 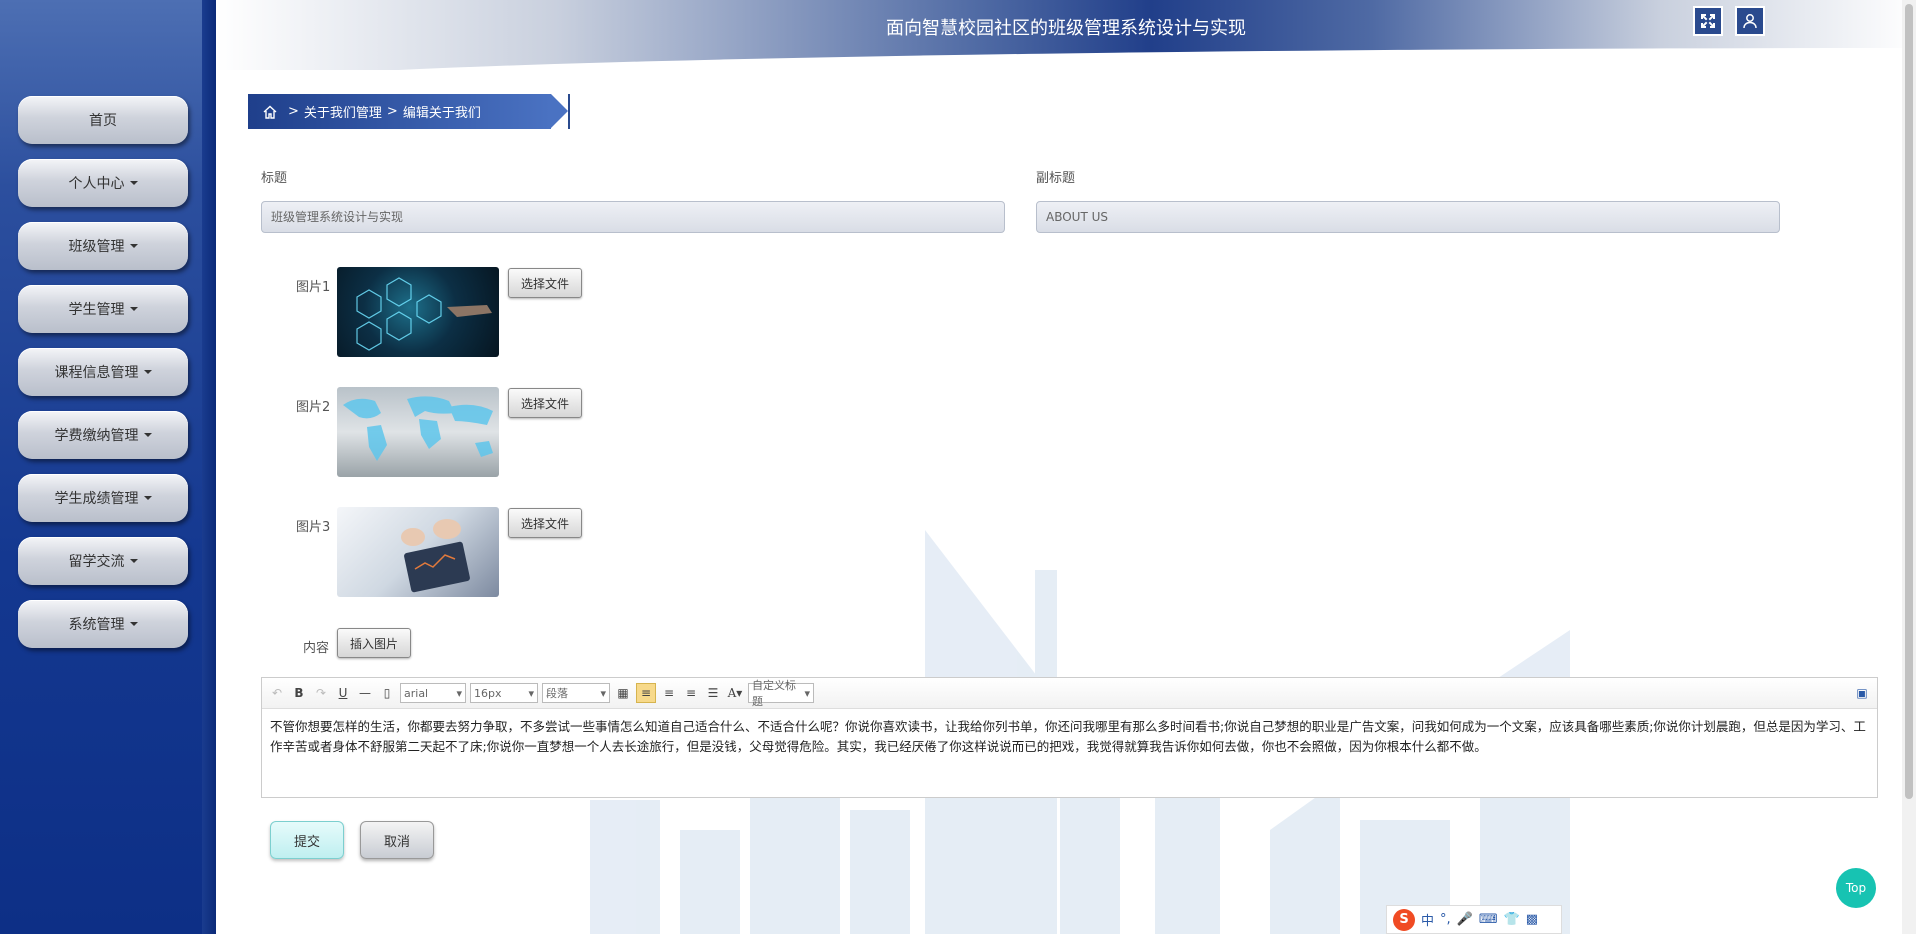 What do you see at coordinates (416, 693) in the screenshot?
I see `font-family-value: arial` at bounding box center [416, 693].